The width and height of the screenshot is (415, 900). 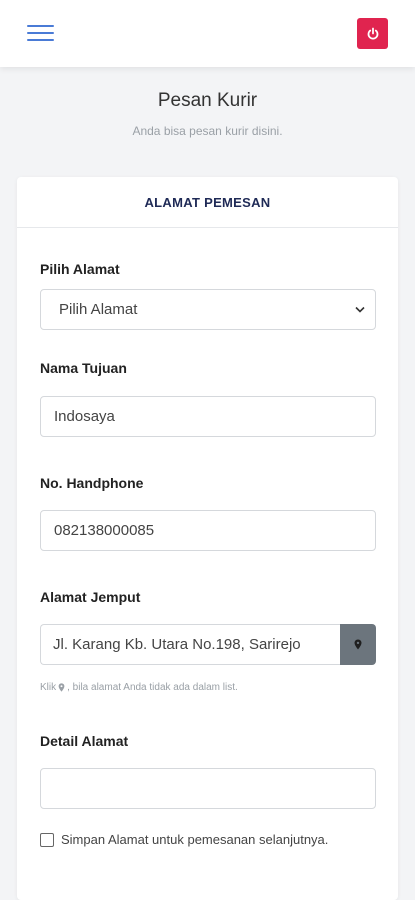 What do you see at coordinates (208, 416) in the screenshot?
I see `nama-tujuan-input: Indosaya` at bounding box center [208, 416].